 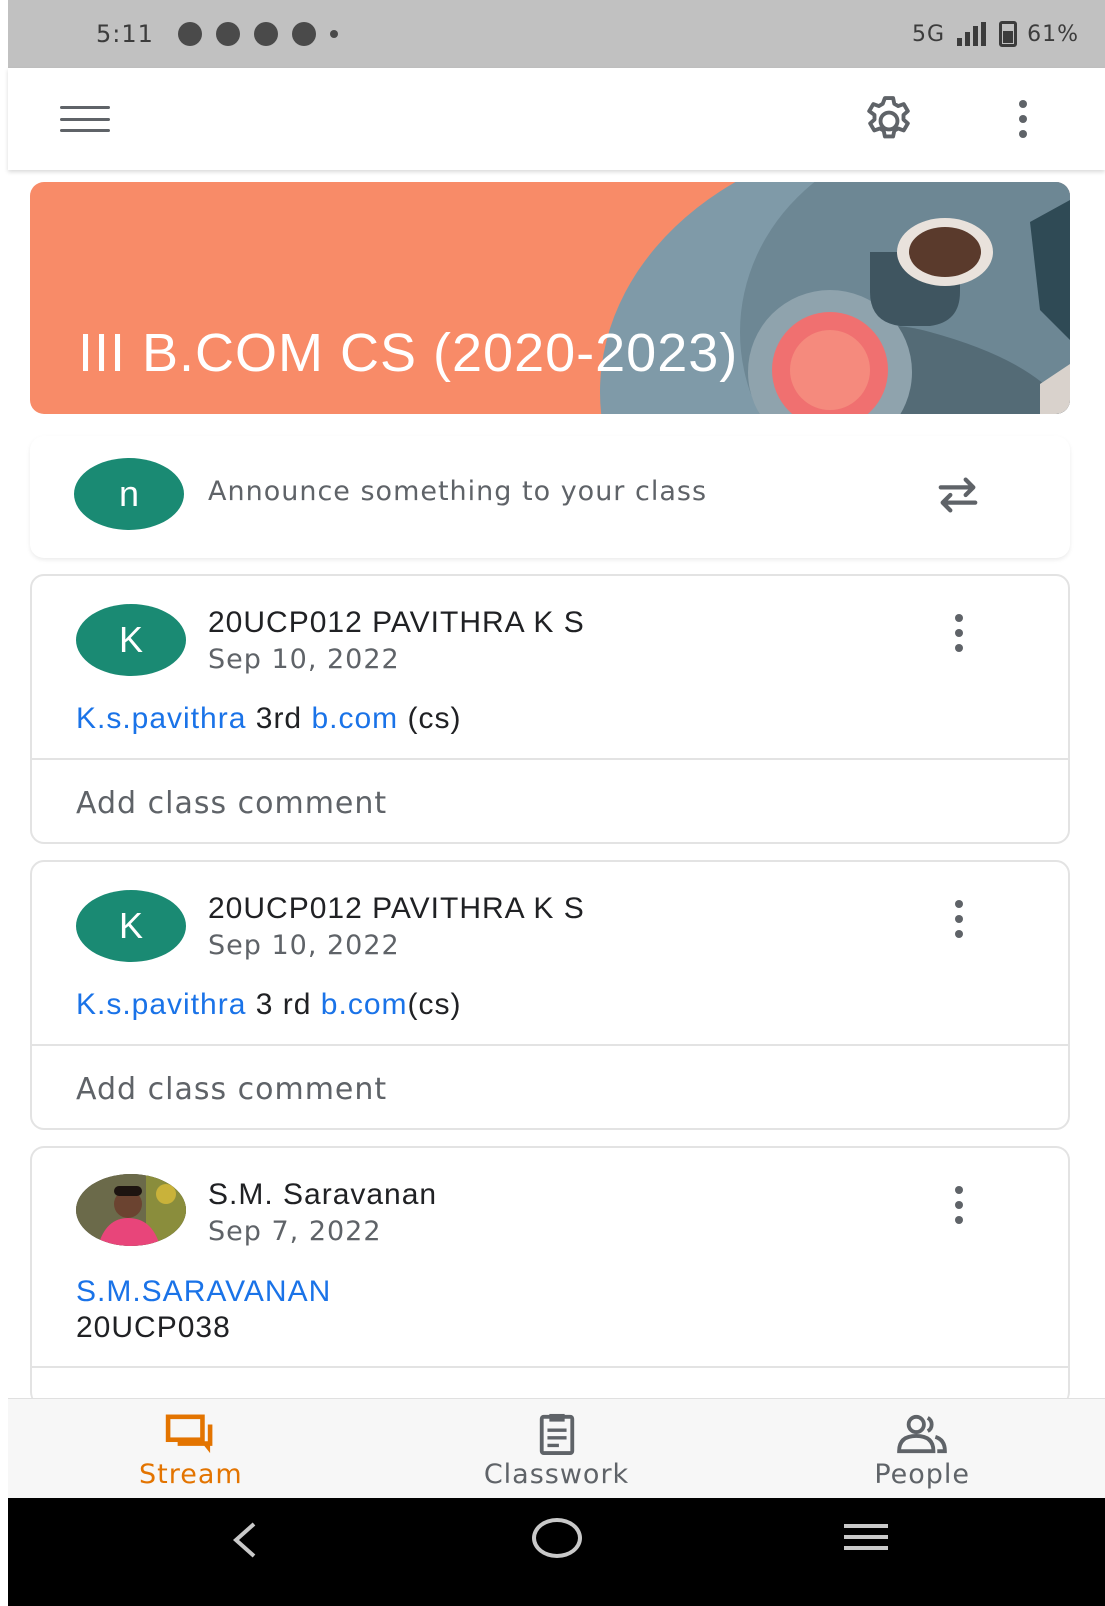 What do you see at coordinates (295, 1231) in the screenshot?
I see `post-date: Sep 7, 2022` at bounding box center [295, 1231].